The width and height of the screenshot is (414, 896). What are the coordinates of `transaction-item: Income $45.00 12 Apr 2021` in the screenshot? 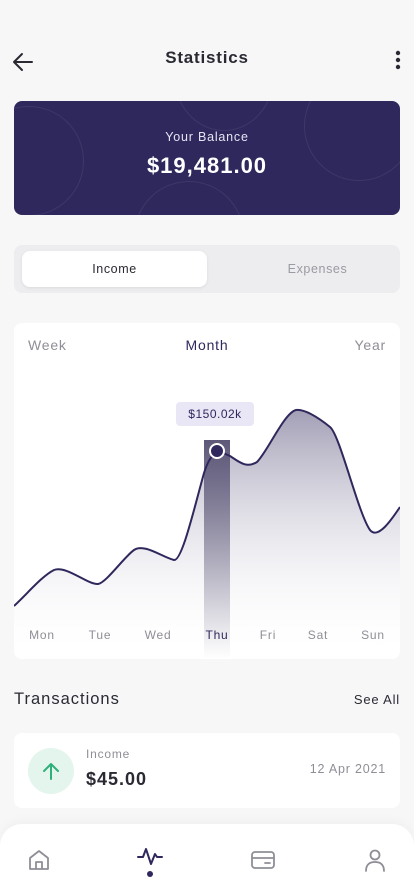 It's located at (207, 770).